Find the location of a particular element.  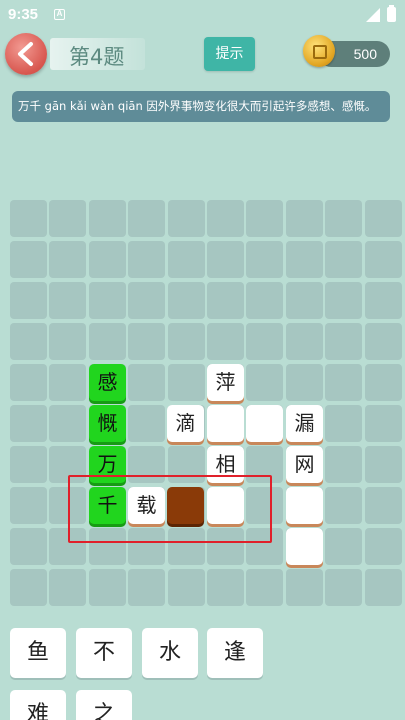

board-tile: 萍 is located at coordinates (225, 382).